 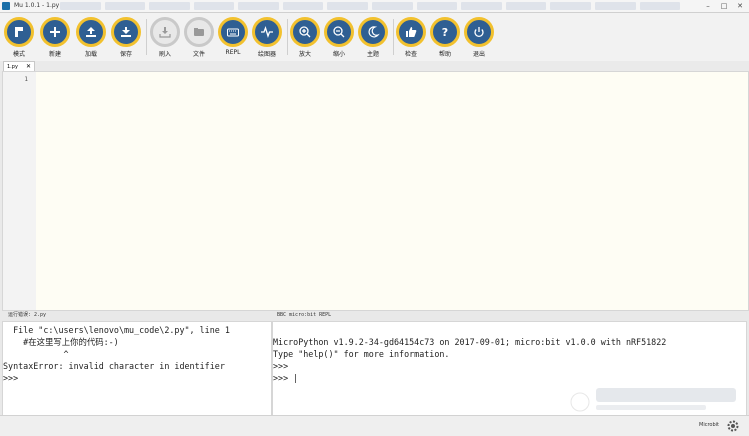 I want to click on left-panel-header: 运行错误: 2.py, so click(x=27, y=315).